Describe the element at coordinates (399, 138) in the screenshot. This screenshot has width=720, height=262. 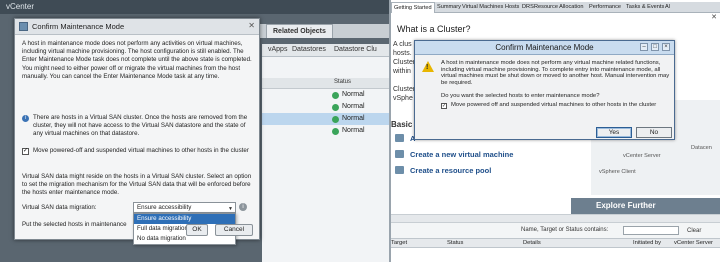
I see `add-host-icon` at that location.